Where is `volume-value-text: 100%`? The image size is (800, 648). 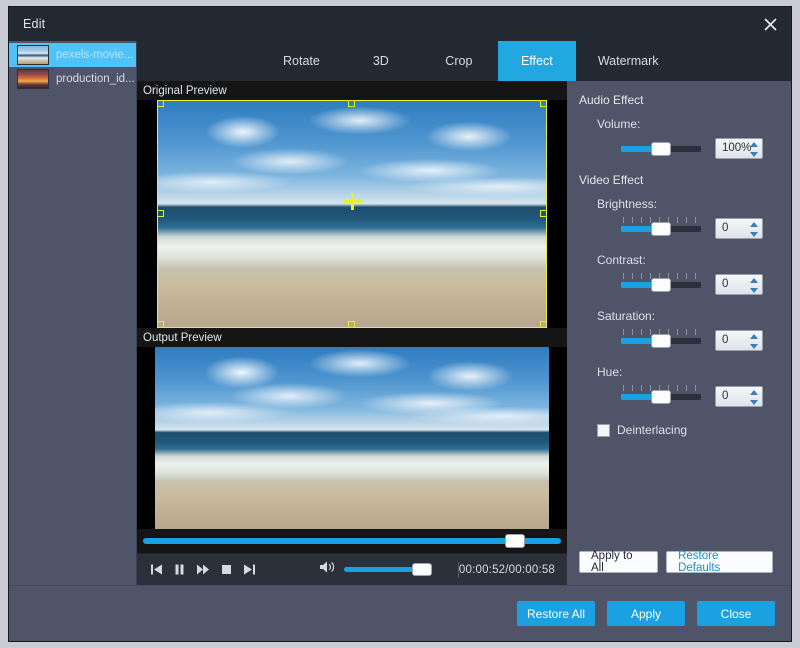 volume-value-text: 100% is located at coordinates (737, 148).